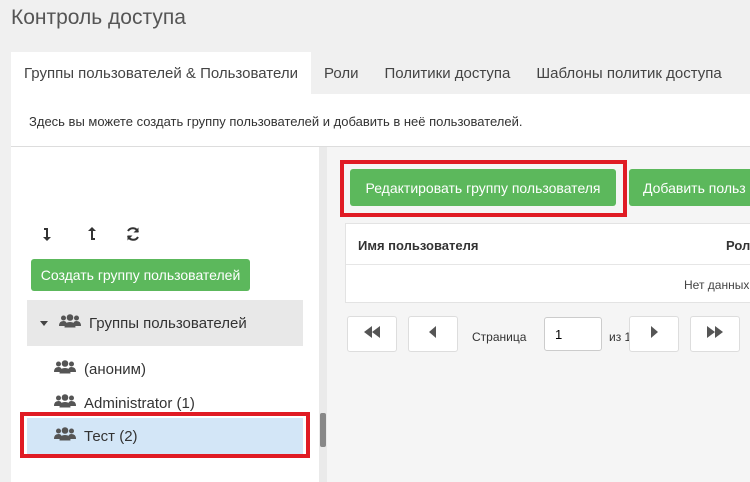  I want to click on column-header-username: Имя пользователя, so click(418, 245).